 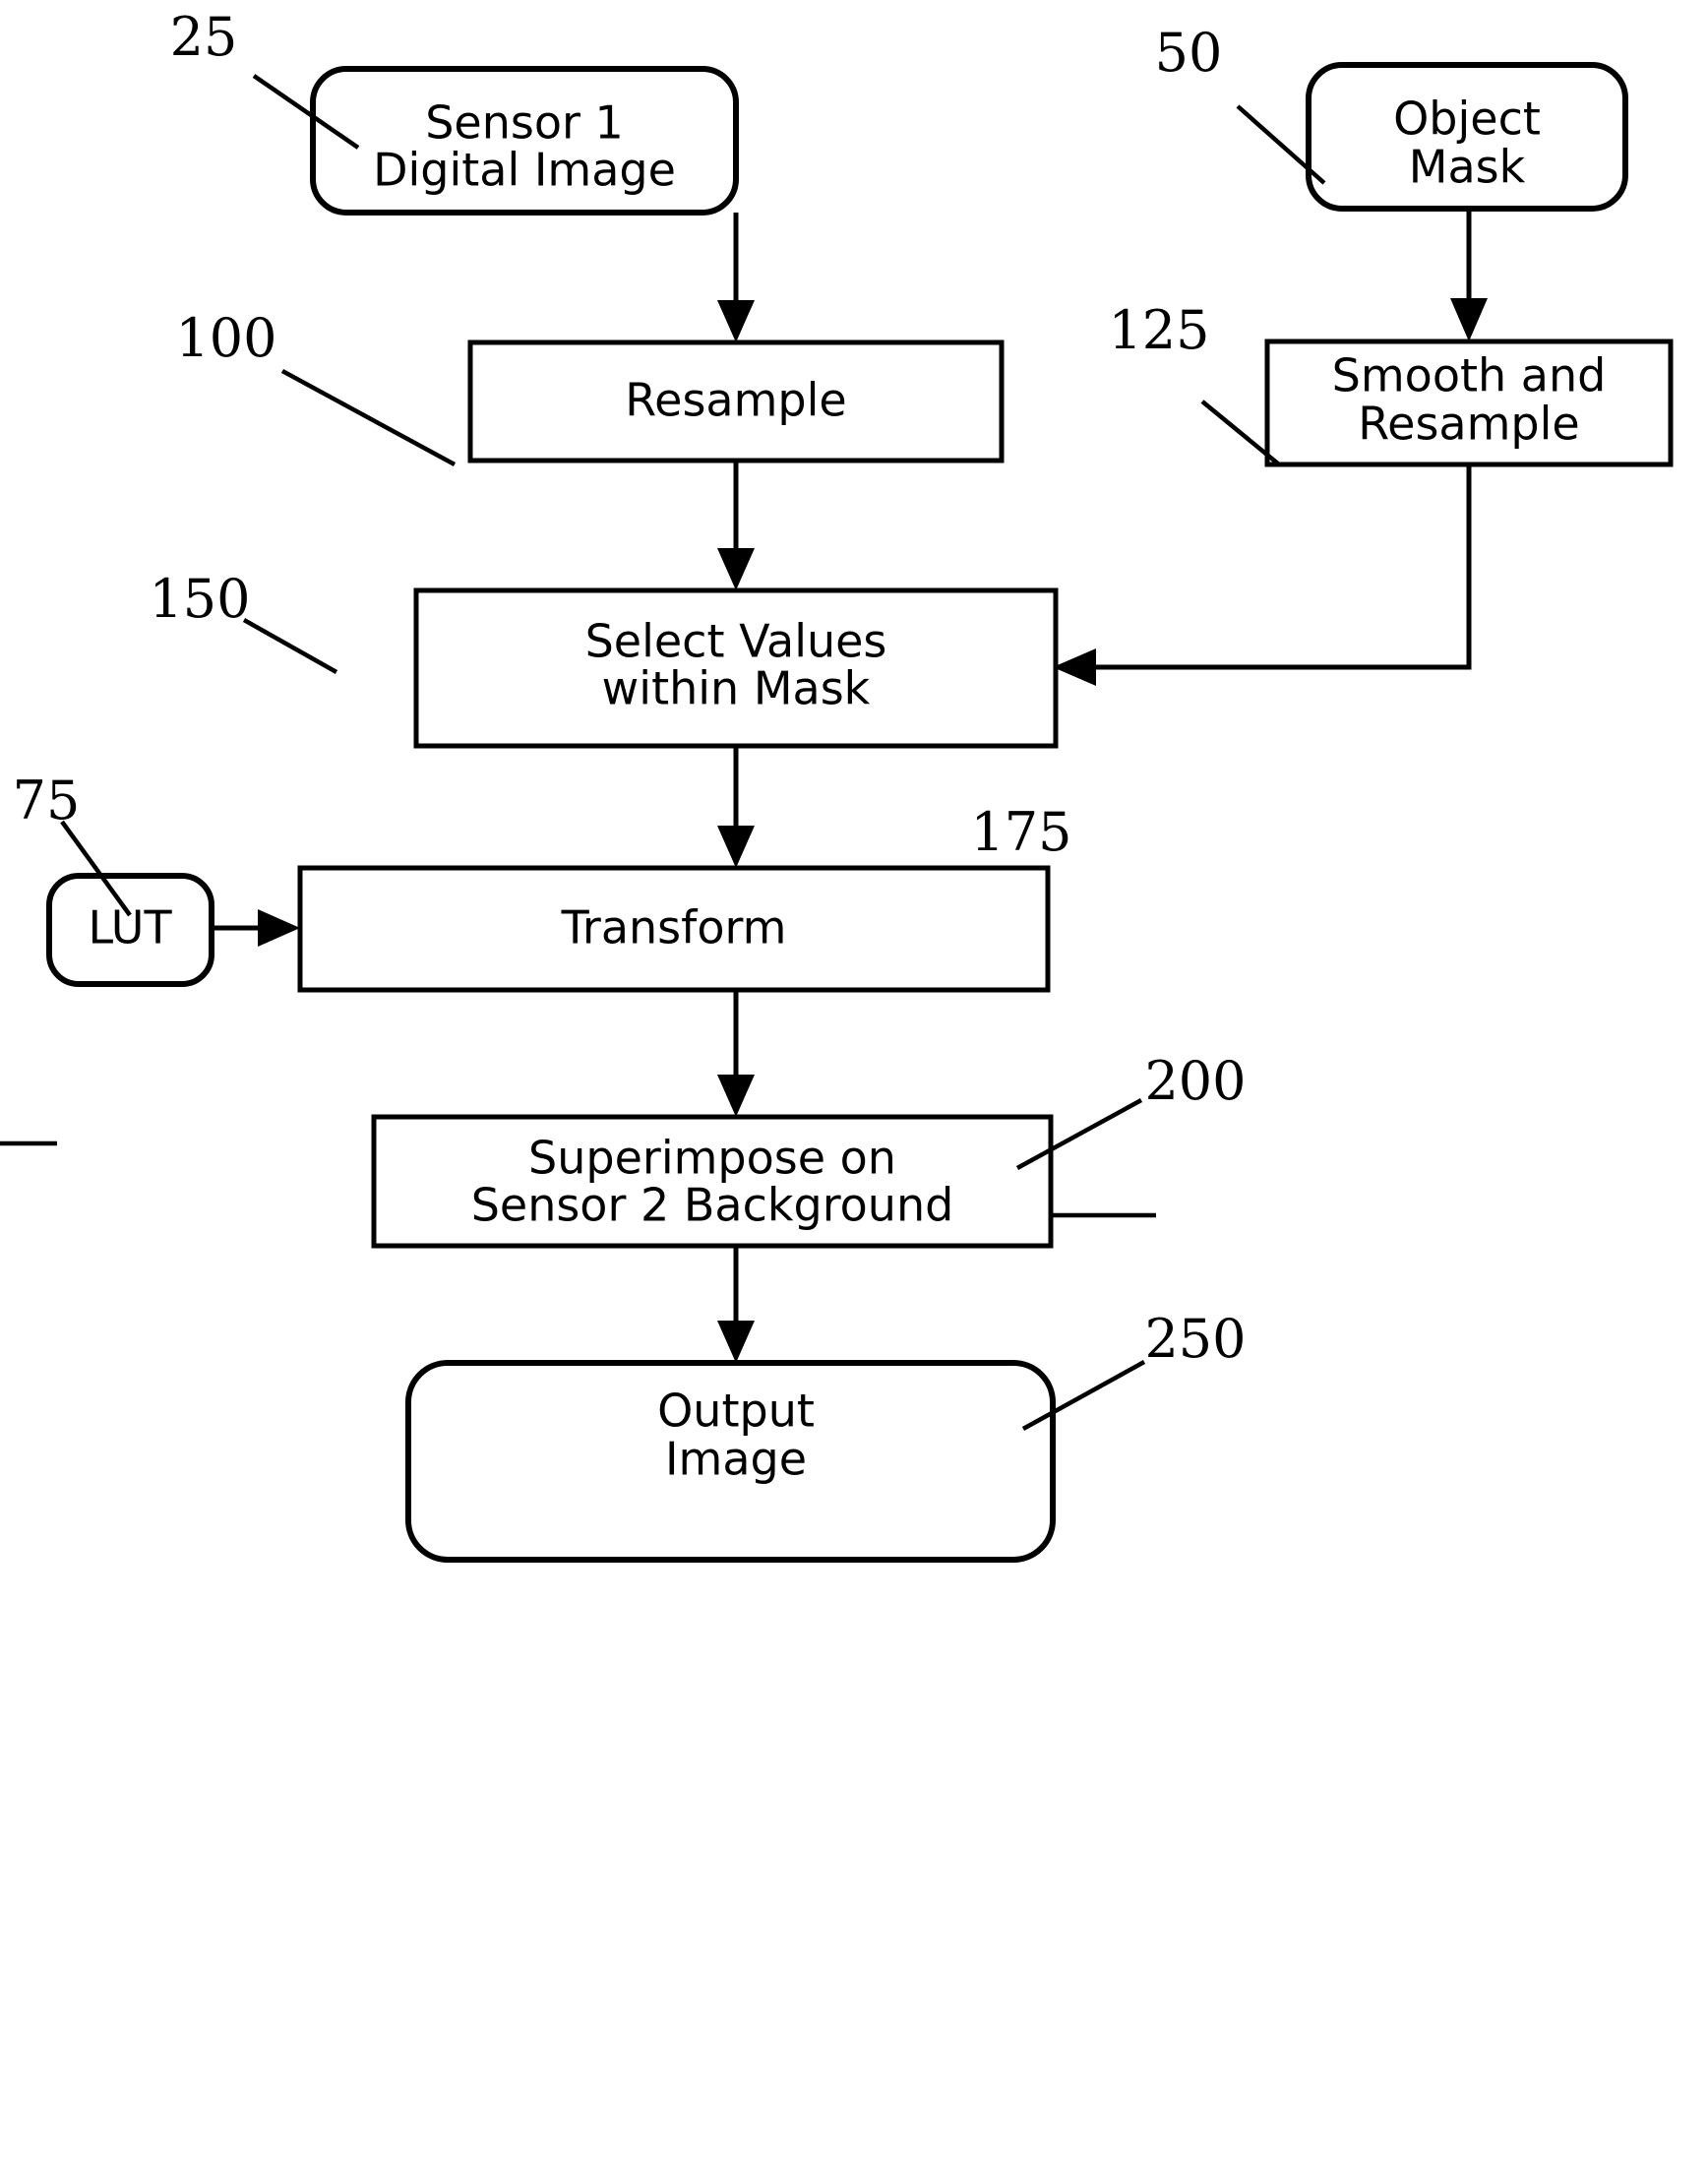 I want to click on edge-lut-to-transform, so click(x=256, y=928).